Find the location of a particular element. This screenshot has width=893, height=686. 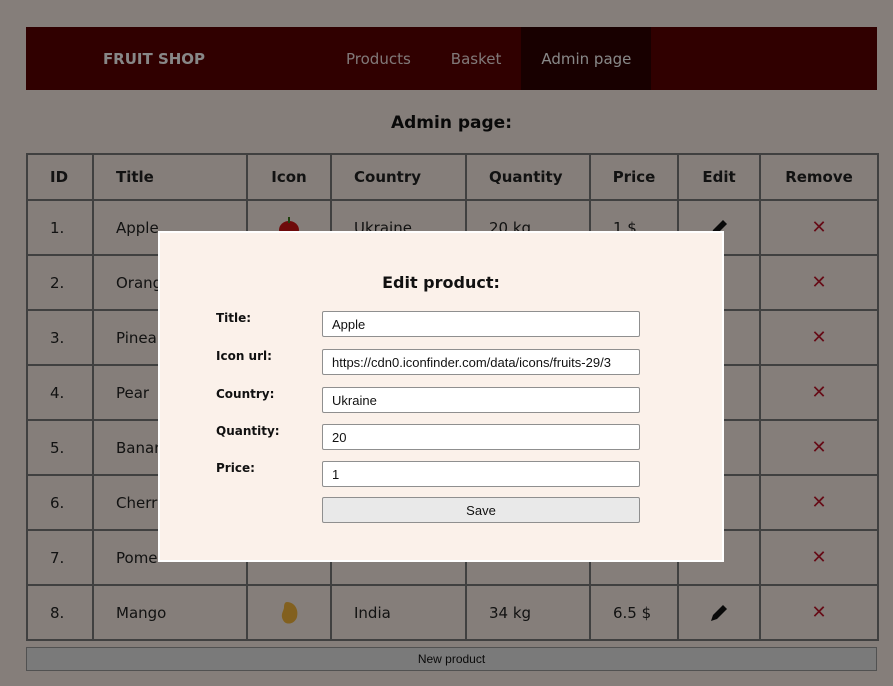

modal-title: Edit product: is located at coordinates (441, 282).